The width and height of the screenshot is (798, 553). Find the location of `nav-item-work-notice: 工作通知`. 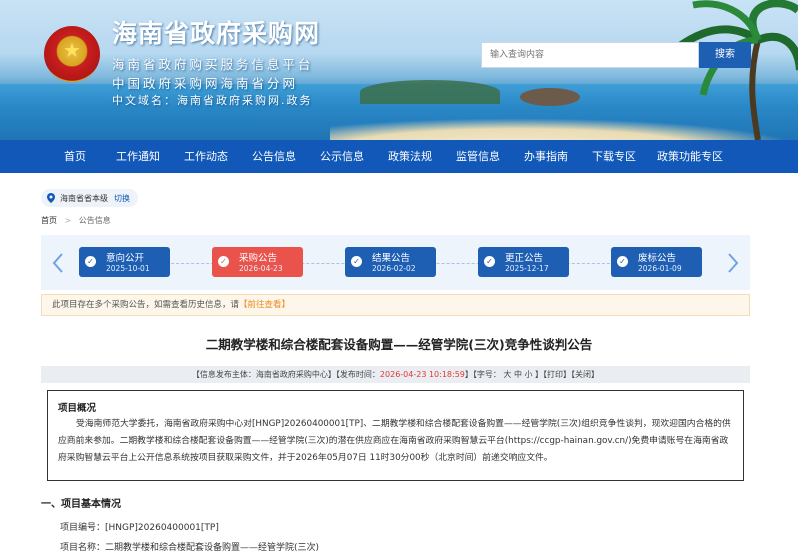

nav-item-work-notice: 工作通知 is located at coordinates (138, 156).